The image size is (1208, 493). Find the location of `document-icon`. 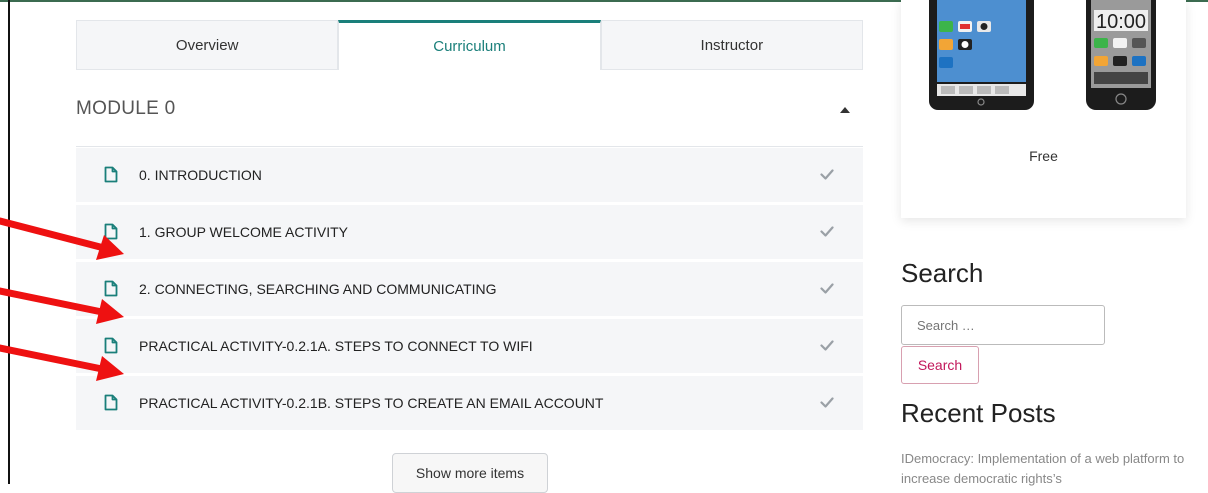

document-icon is located at coordinates (111, 174).